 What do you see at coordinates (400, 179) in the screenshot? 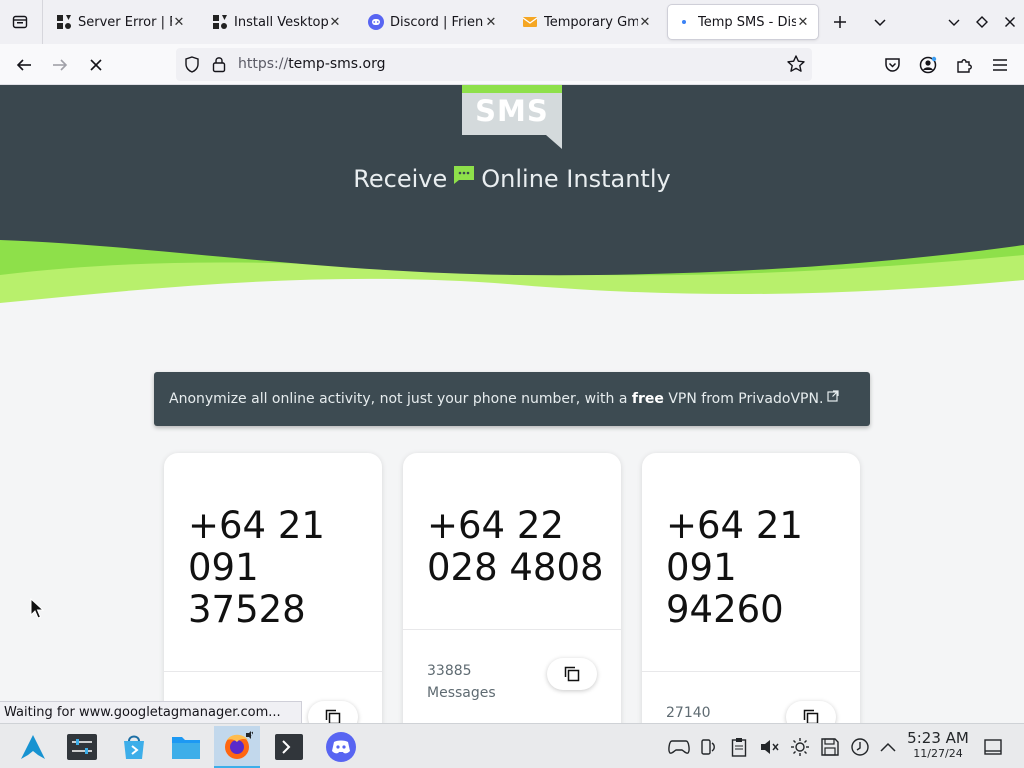
I see `tagline-receive: Receive` at bounding box center [400, 179].